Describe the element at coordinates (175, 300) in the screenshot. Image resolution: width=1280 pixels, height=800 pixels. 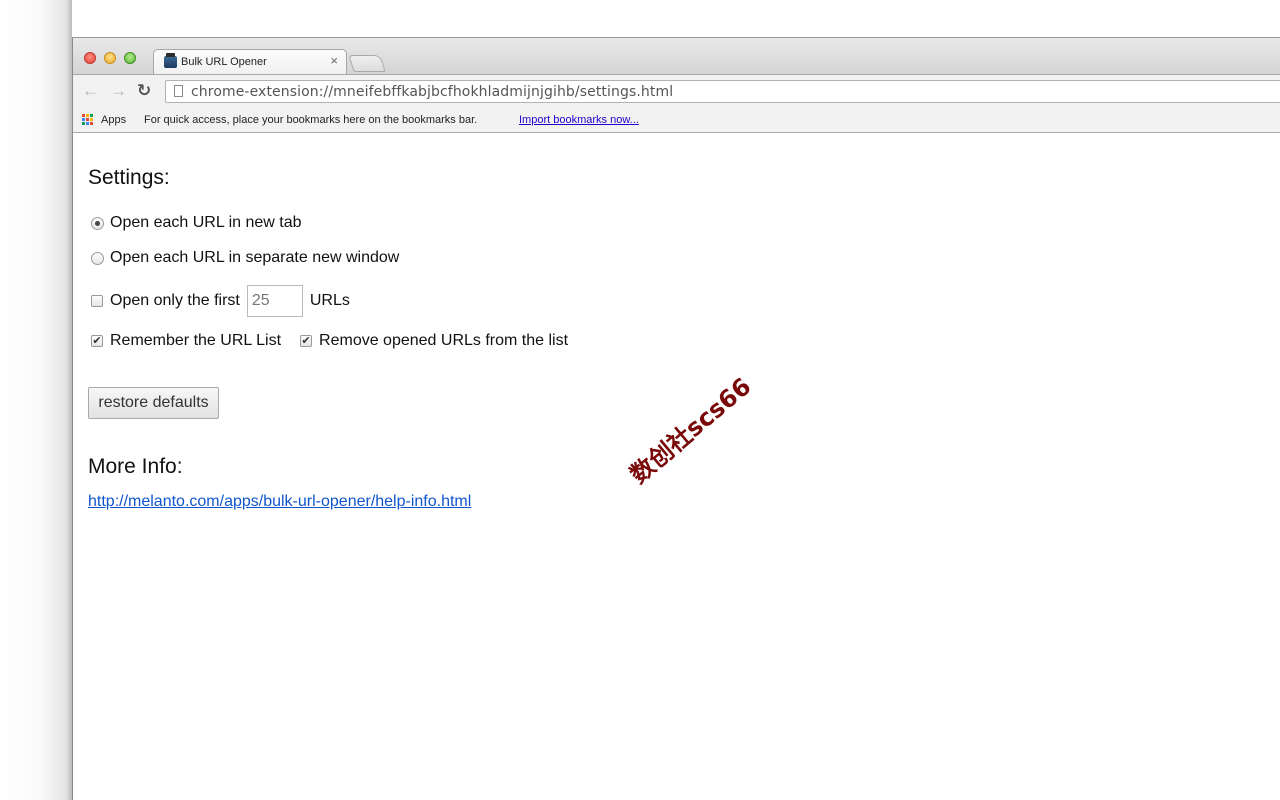
I see `option-open-first-prefix: Open only the first` at that location.